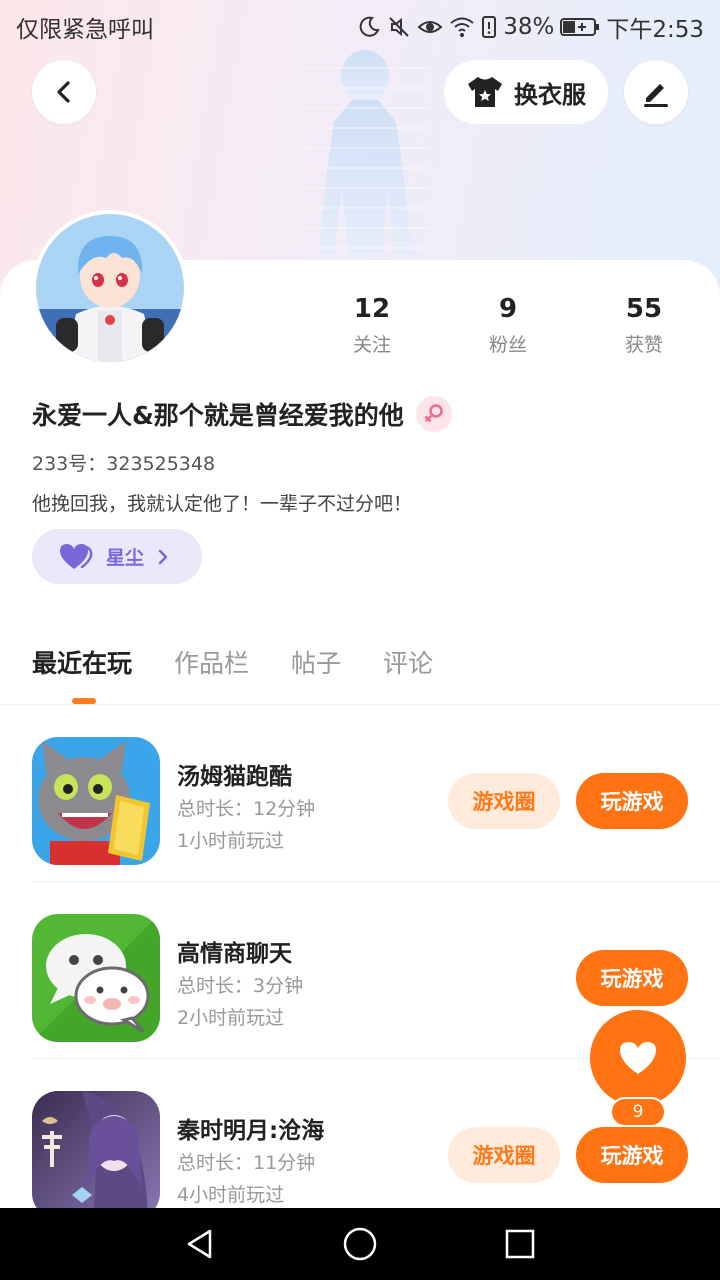 This screenshot has height=1280, width=720. I want to click on stat-value: 55, so click(644, 309).